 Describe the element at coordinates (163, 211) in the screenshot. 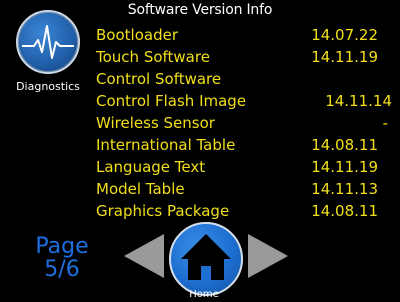

I see `version-label: Graphics Package` at that location.